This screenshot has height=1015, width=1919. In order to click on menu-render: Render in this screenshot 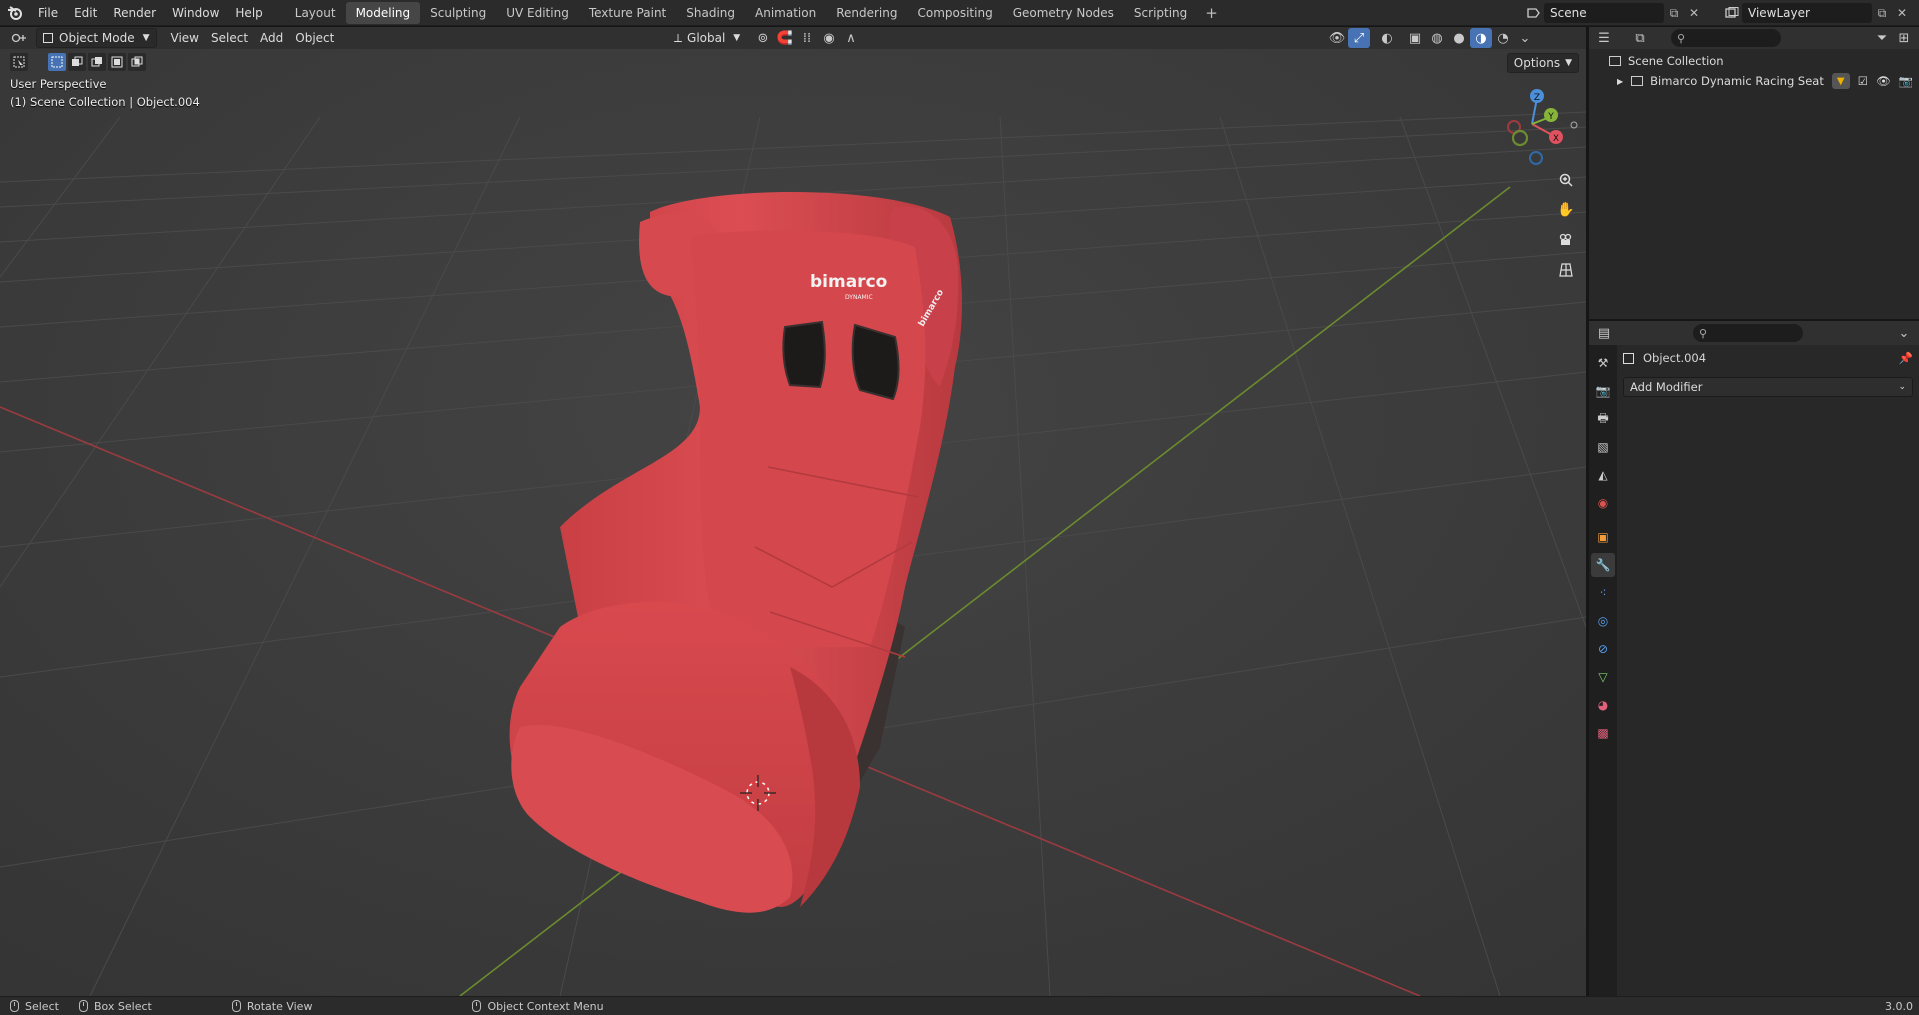, I will do `click(134, 13)`.